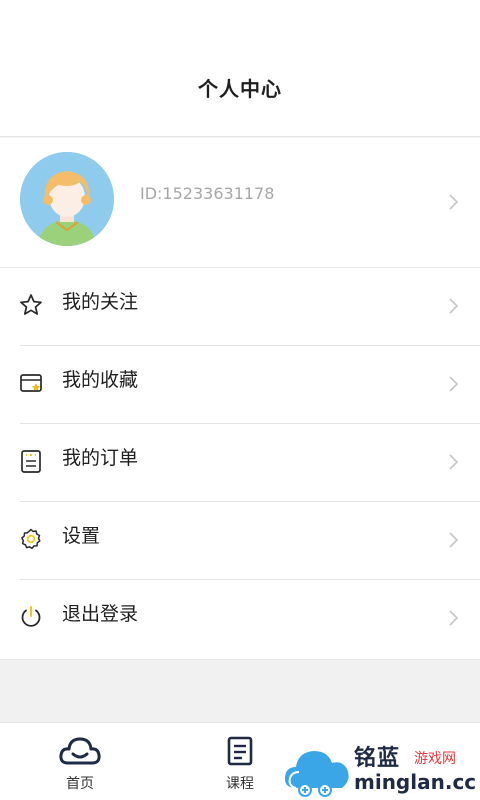 This screenshot has width=480, height=800. I want to click on tab-course: 课程, so click(240, 761).